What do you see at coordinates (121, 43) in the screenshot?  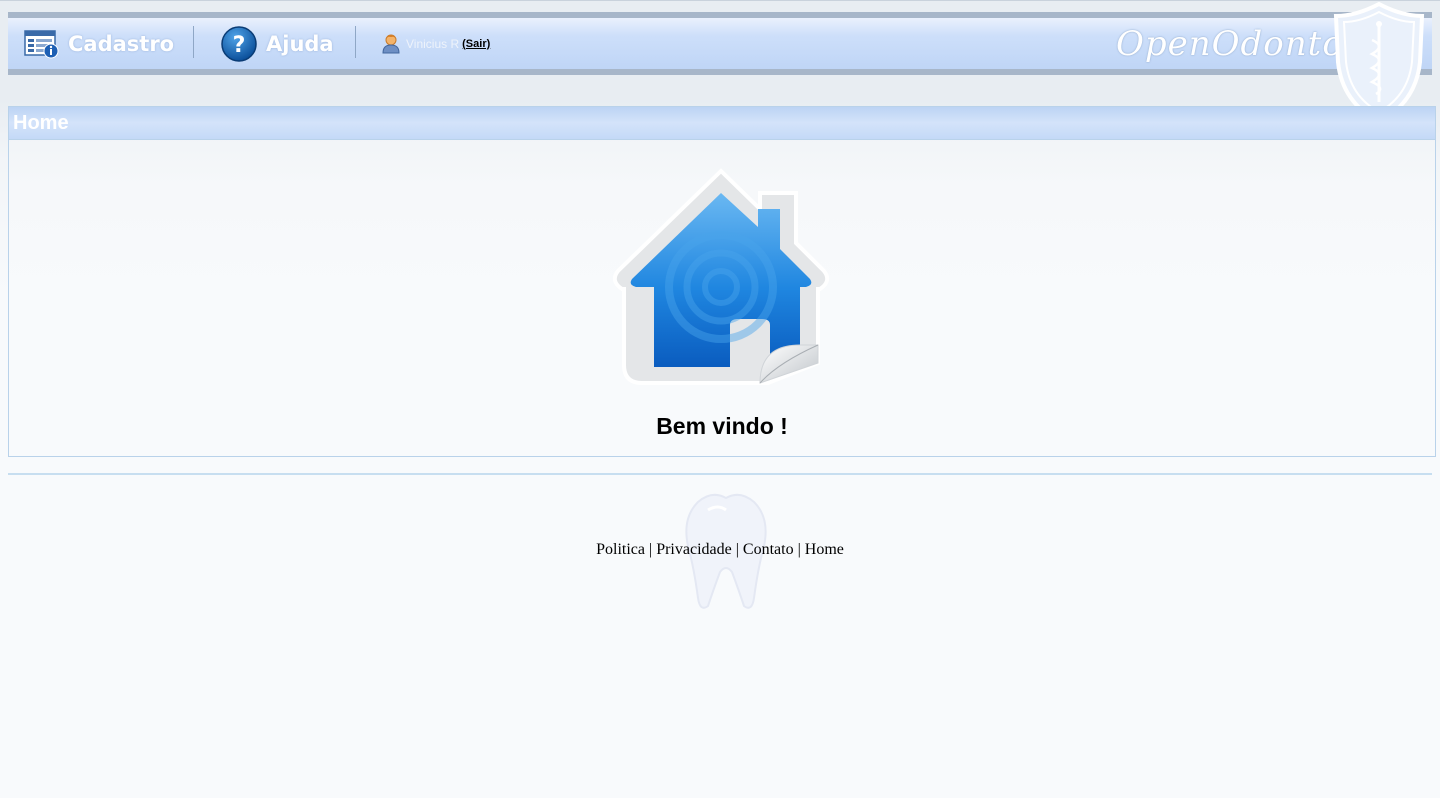 I see `menu-cadastro-label: Cadastro` at bounding box center [121, 43].